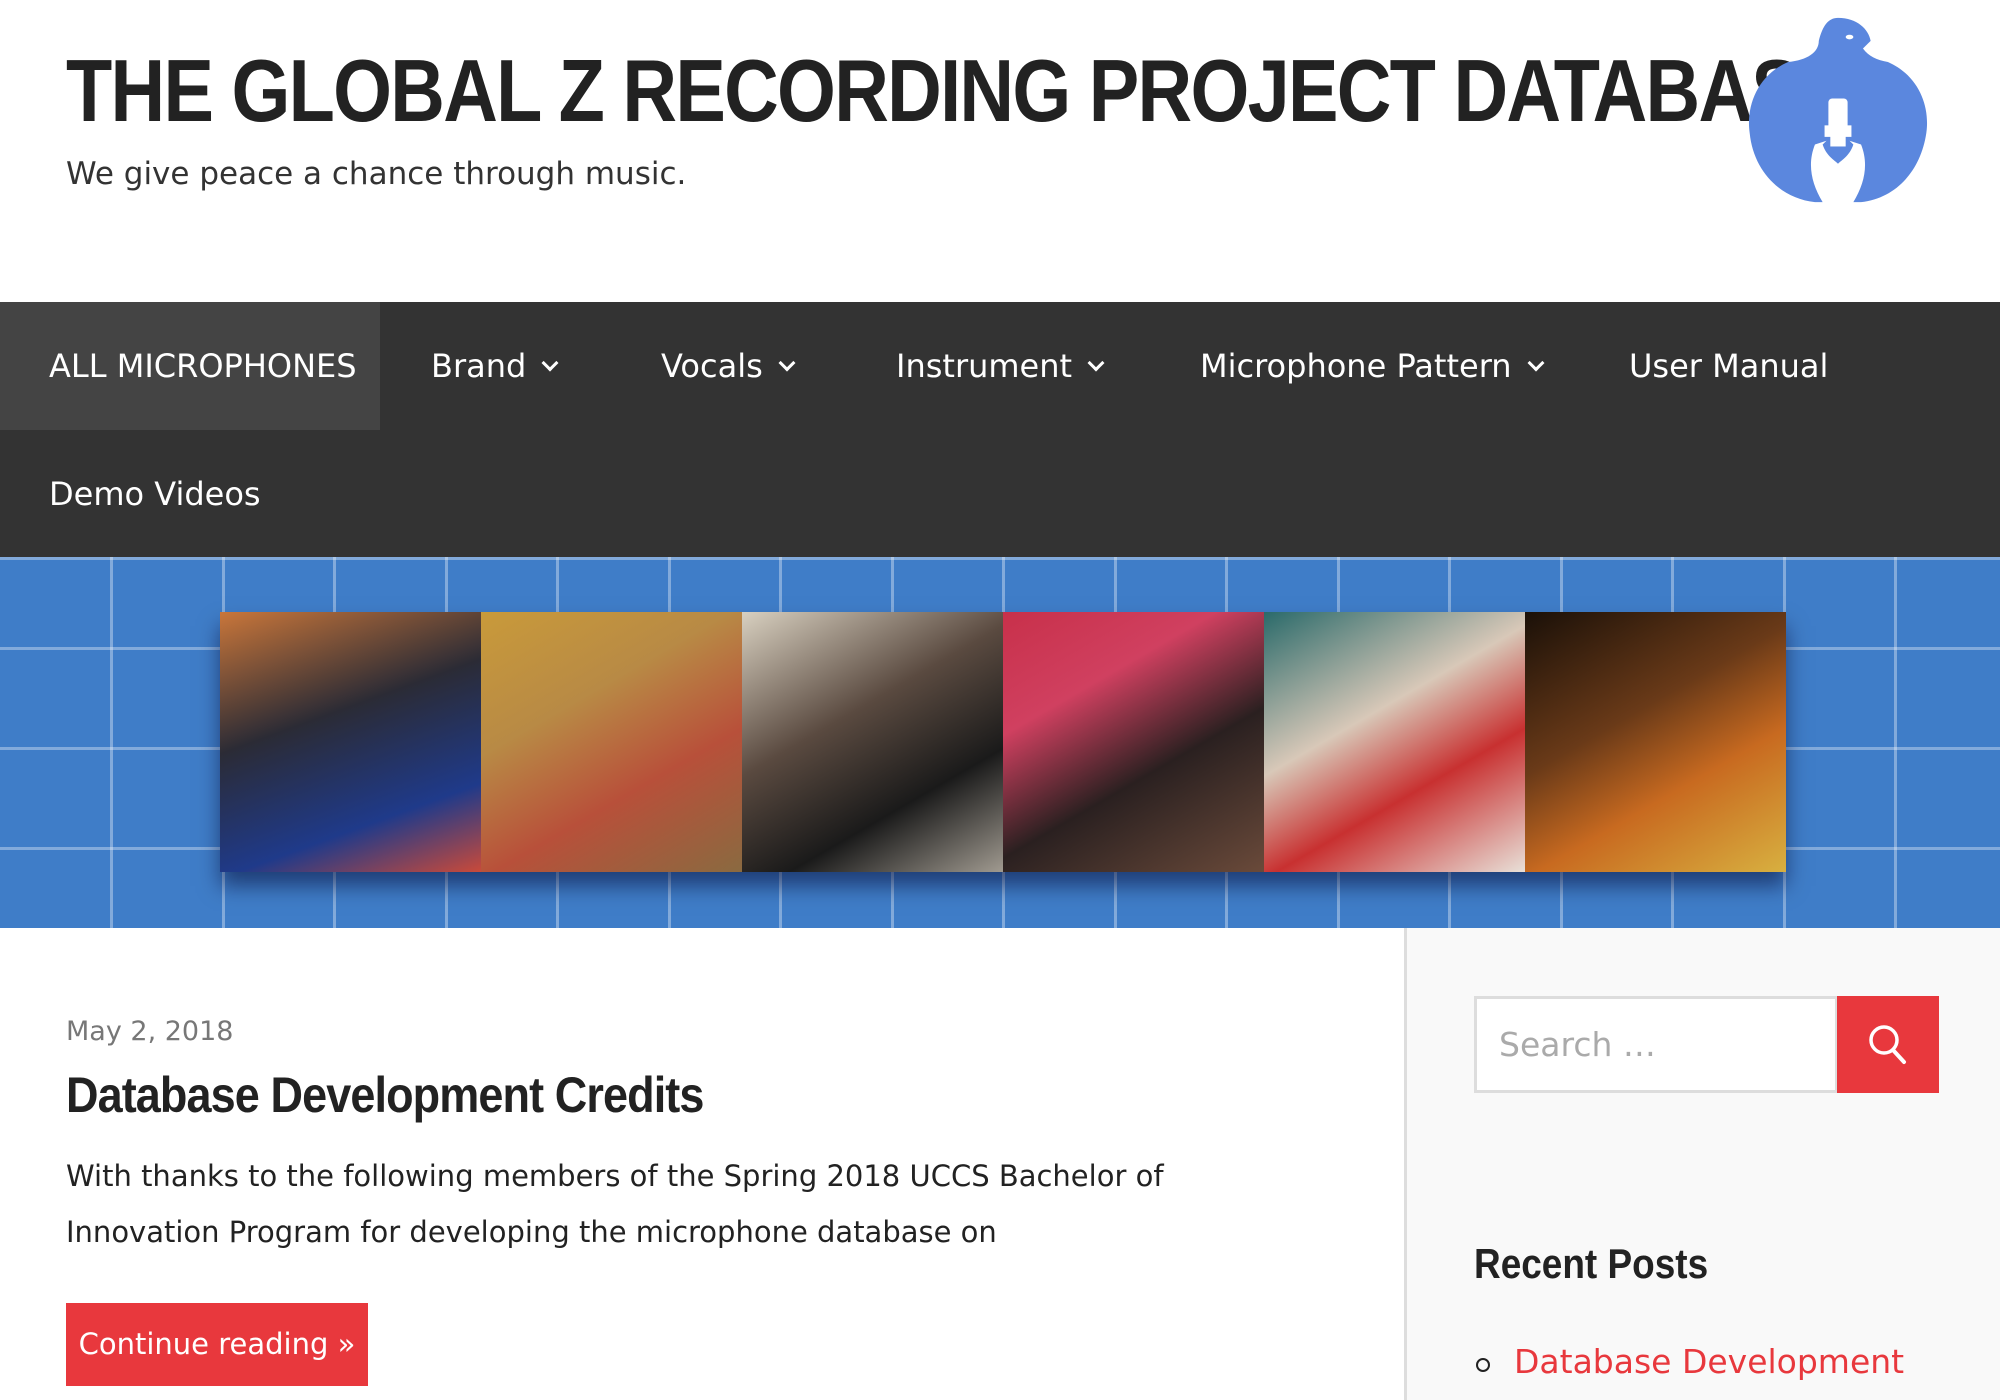  I want to click on photo-sitar, so click(1133, 742).